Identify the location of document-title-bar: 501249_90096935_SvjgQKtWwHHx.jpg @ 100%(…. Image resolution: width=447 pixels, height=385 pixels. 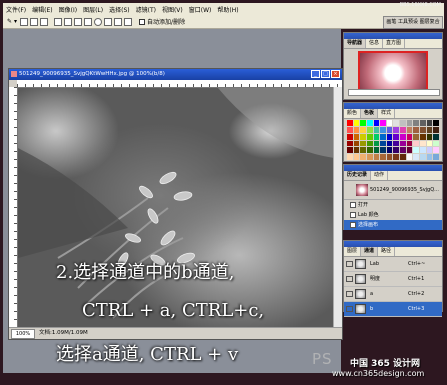
(175, 74).